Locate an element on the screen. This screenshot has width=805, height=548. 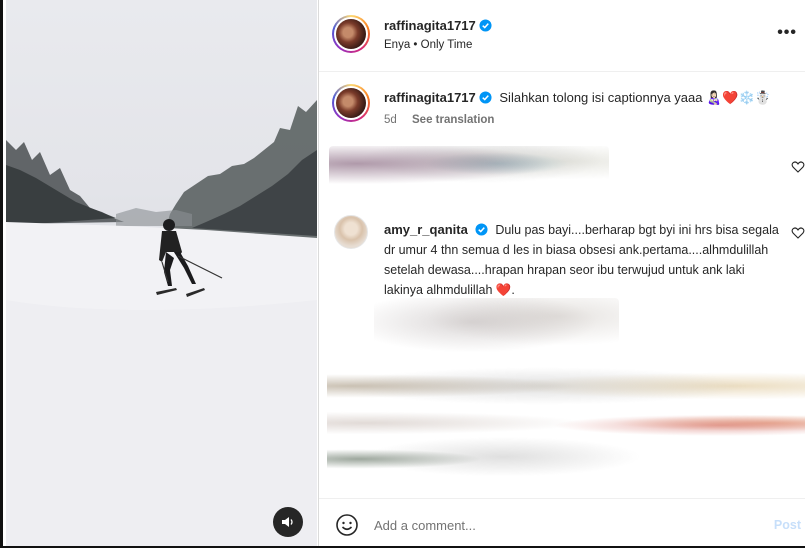
speaker-icon is located at coordinates (287, 522).